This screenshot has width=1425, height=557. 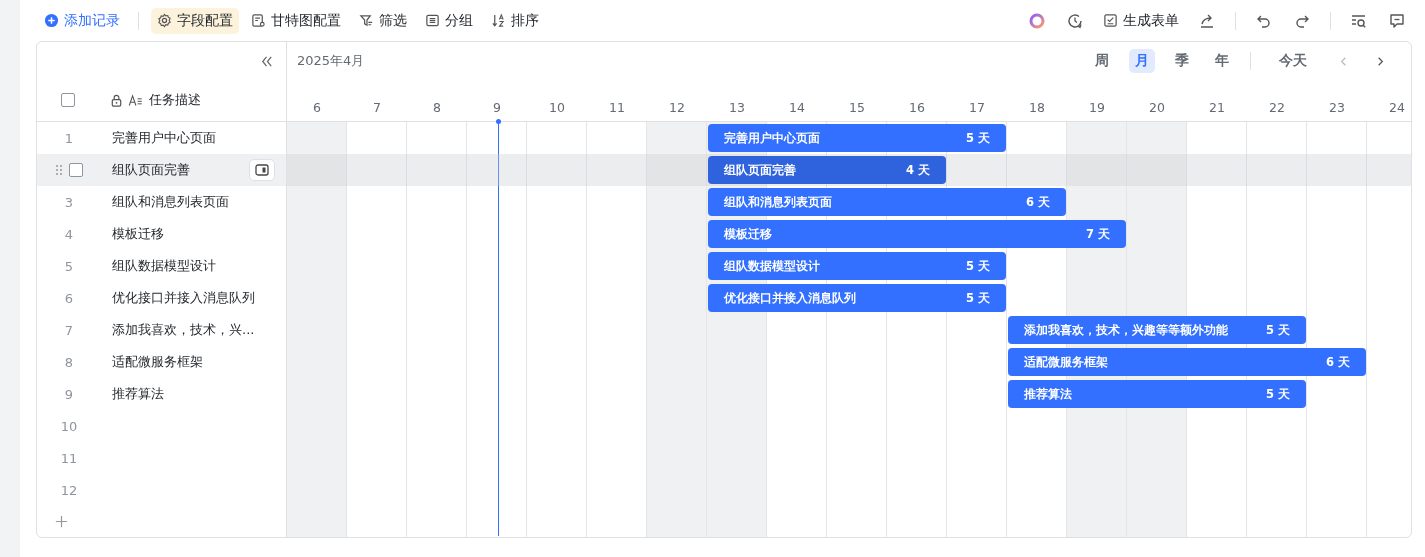 I want to click on table-row: 11, so click(x=161, y=458).